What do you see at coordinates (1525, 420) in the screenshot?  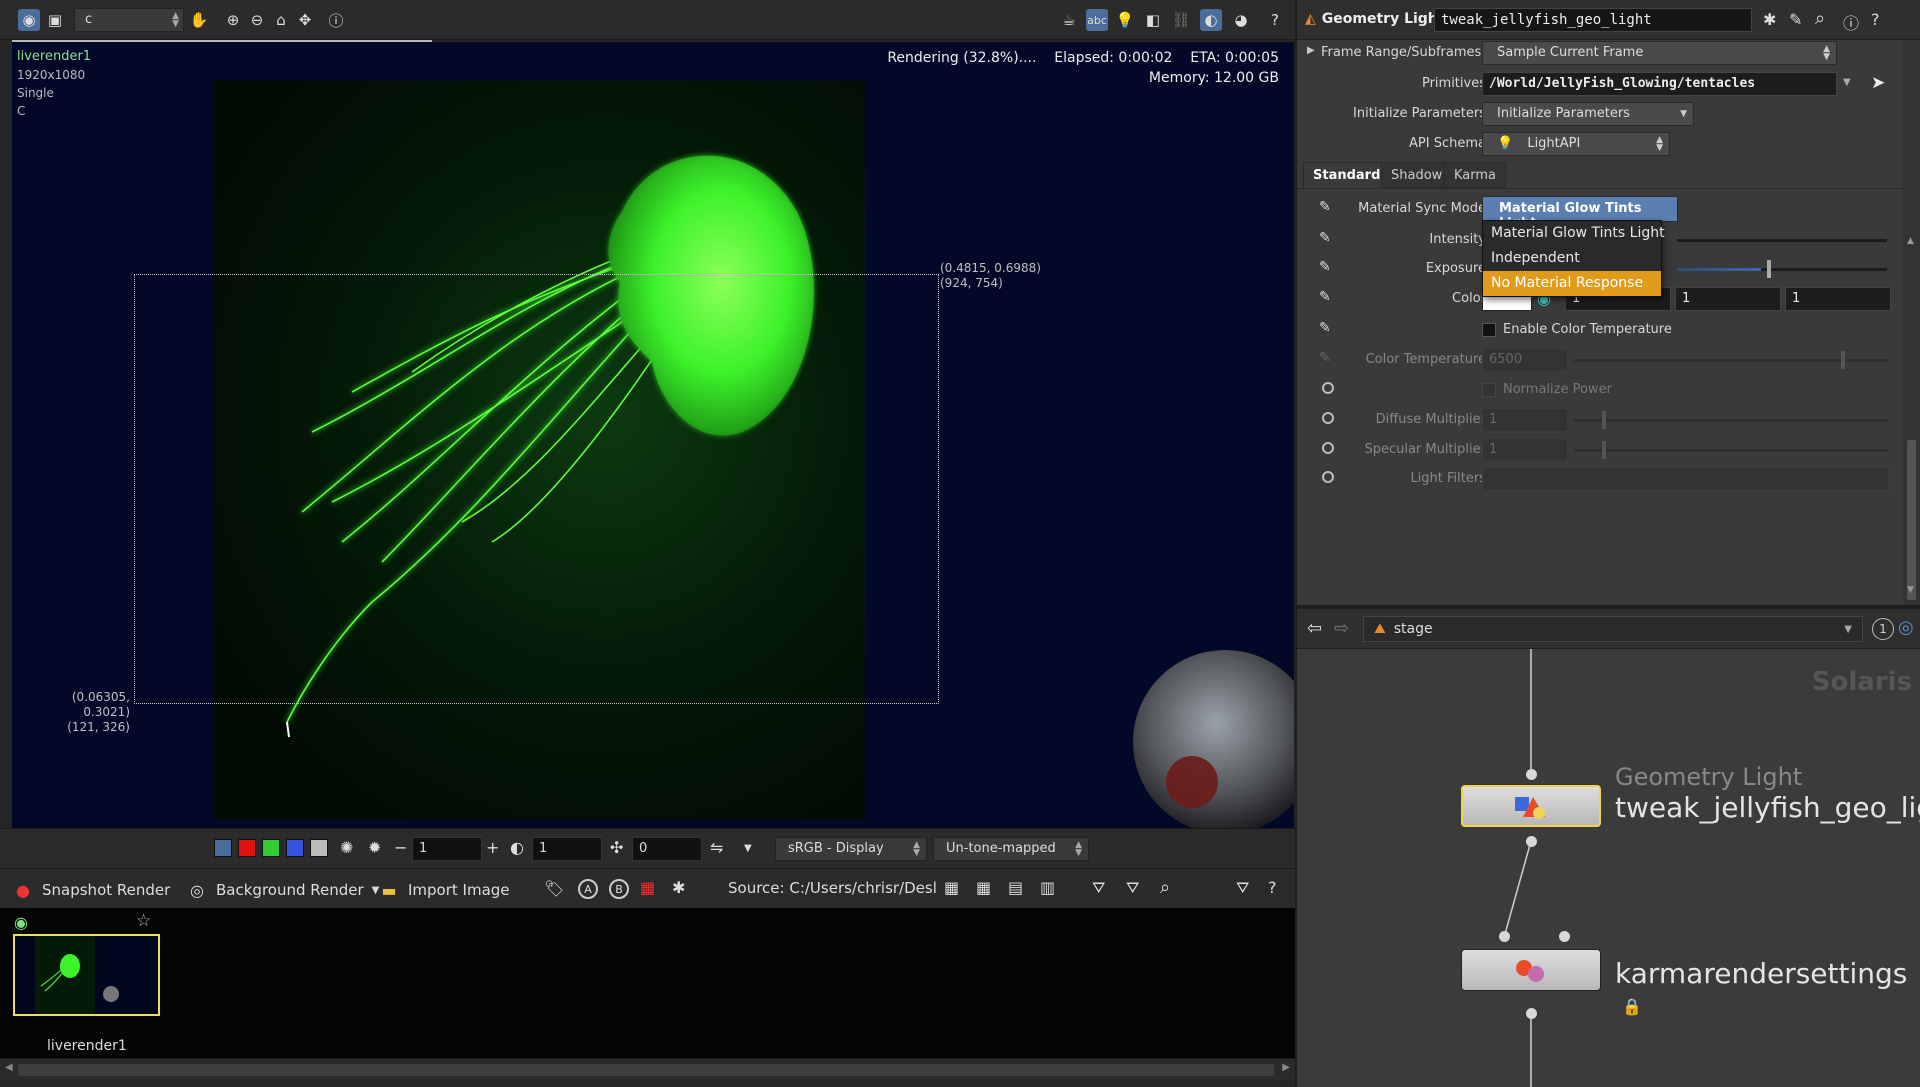 I see `diffuse-mult-field: 1` at bounding box center [1525, 420].